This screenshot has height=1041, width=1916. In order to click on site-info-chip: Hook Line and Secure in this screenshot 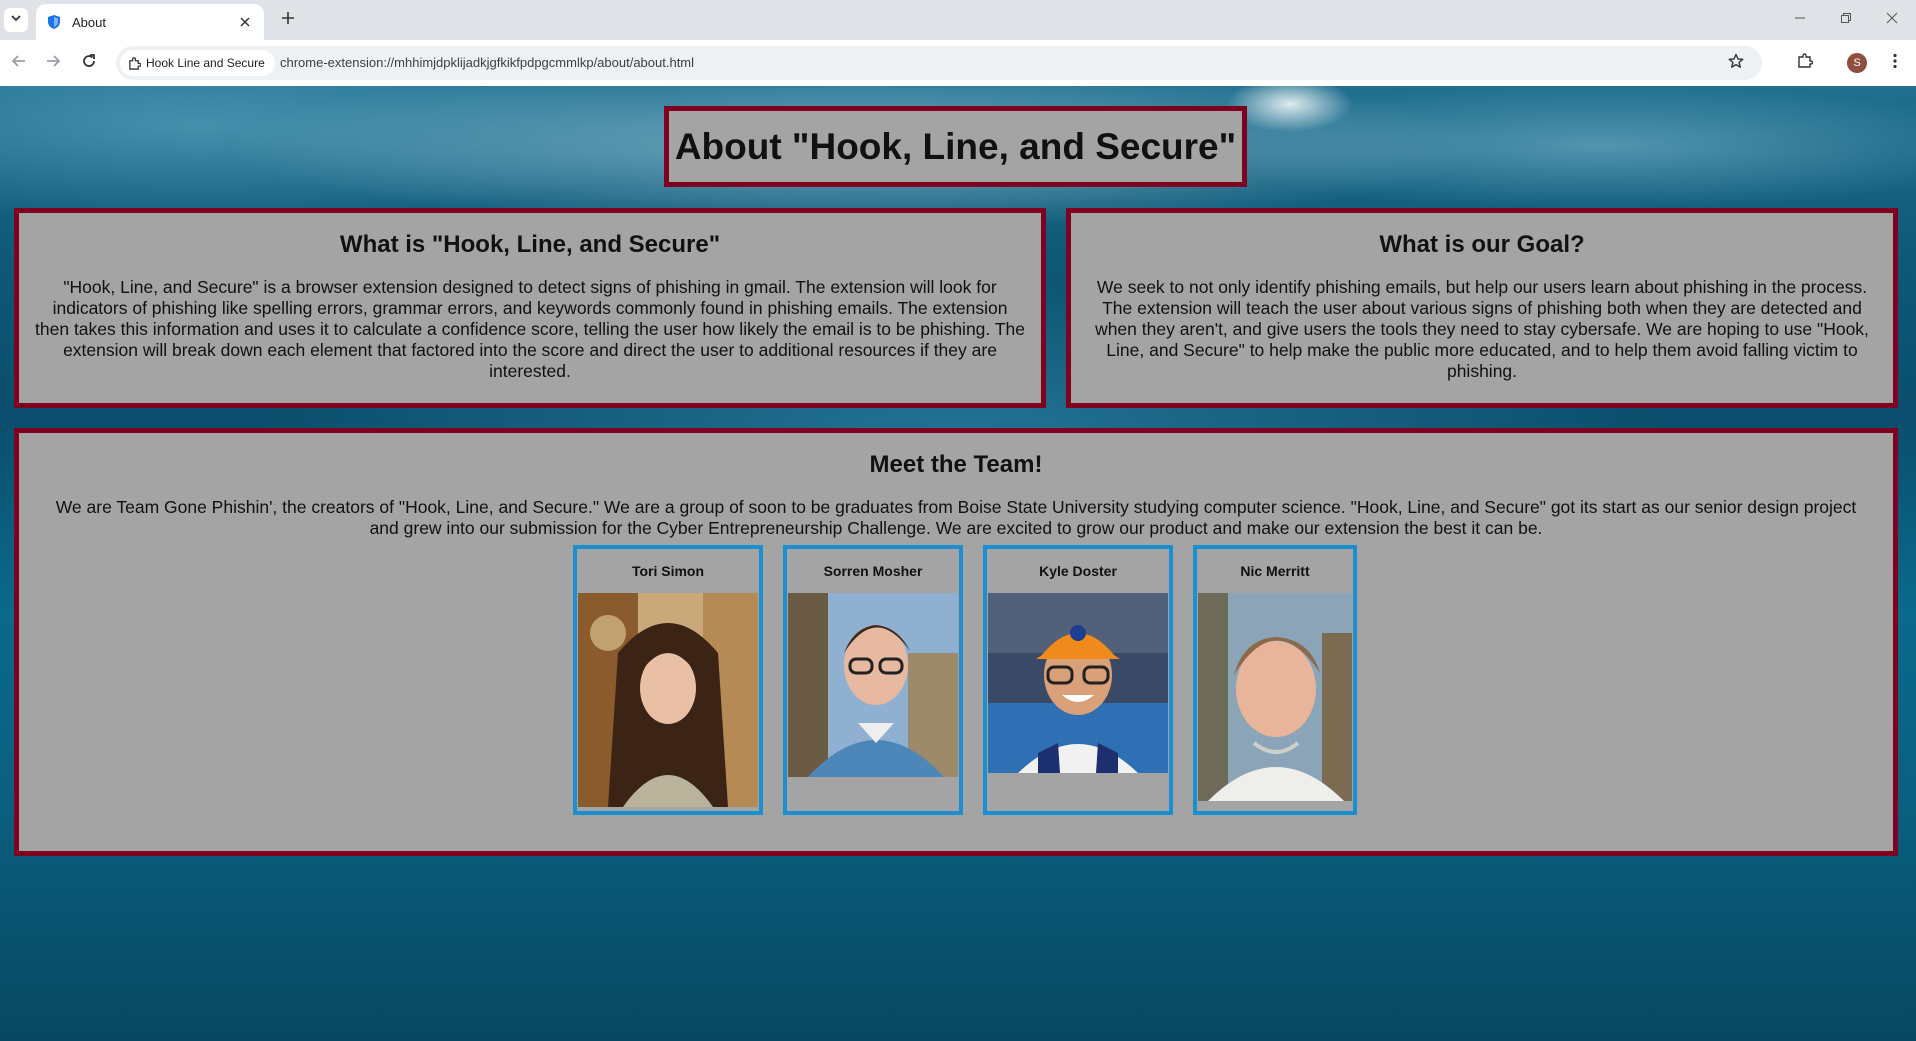, I will do `click(197, 63)`.